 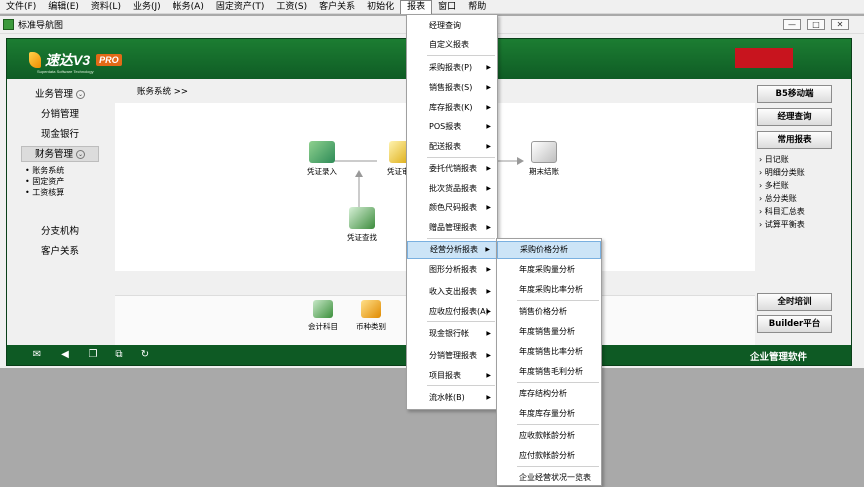 I want to click on analysis-menu-item: 采购价格分析, so click(x=549, y=250).